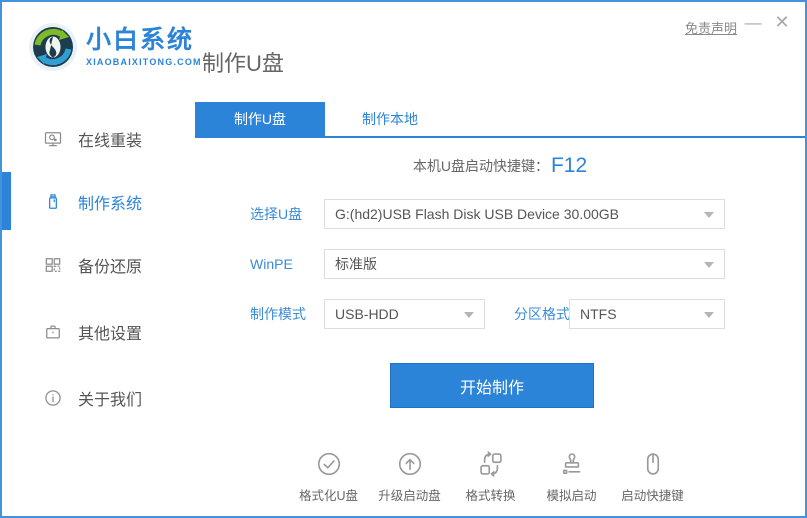  What do you see at coordinates (53, 201) in the screenshot?
I see `usb-drive-icon` at bounding box center [53, 201].